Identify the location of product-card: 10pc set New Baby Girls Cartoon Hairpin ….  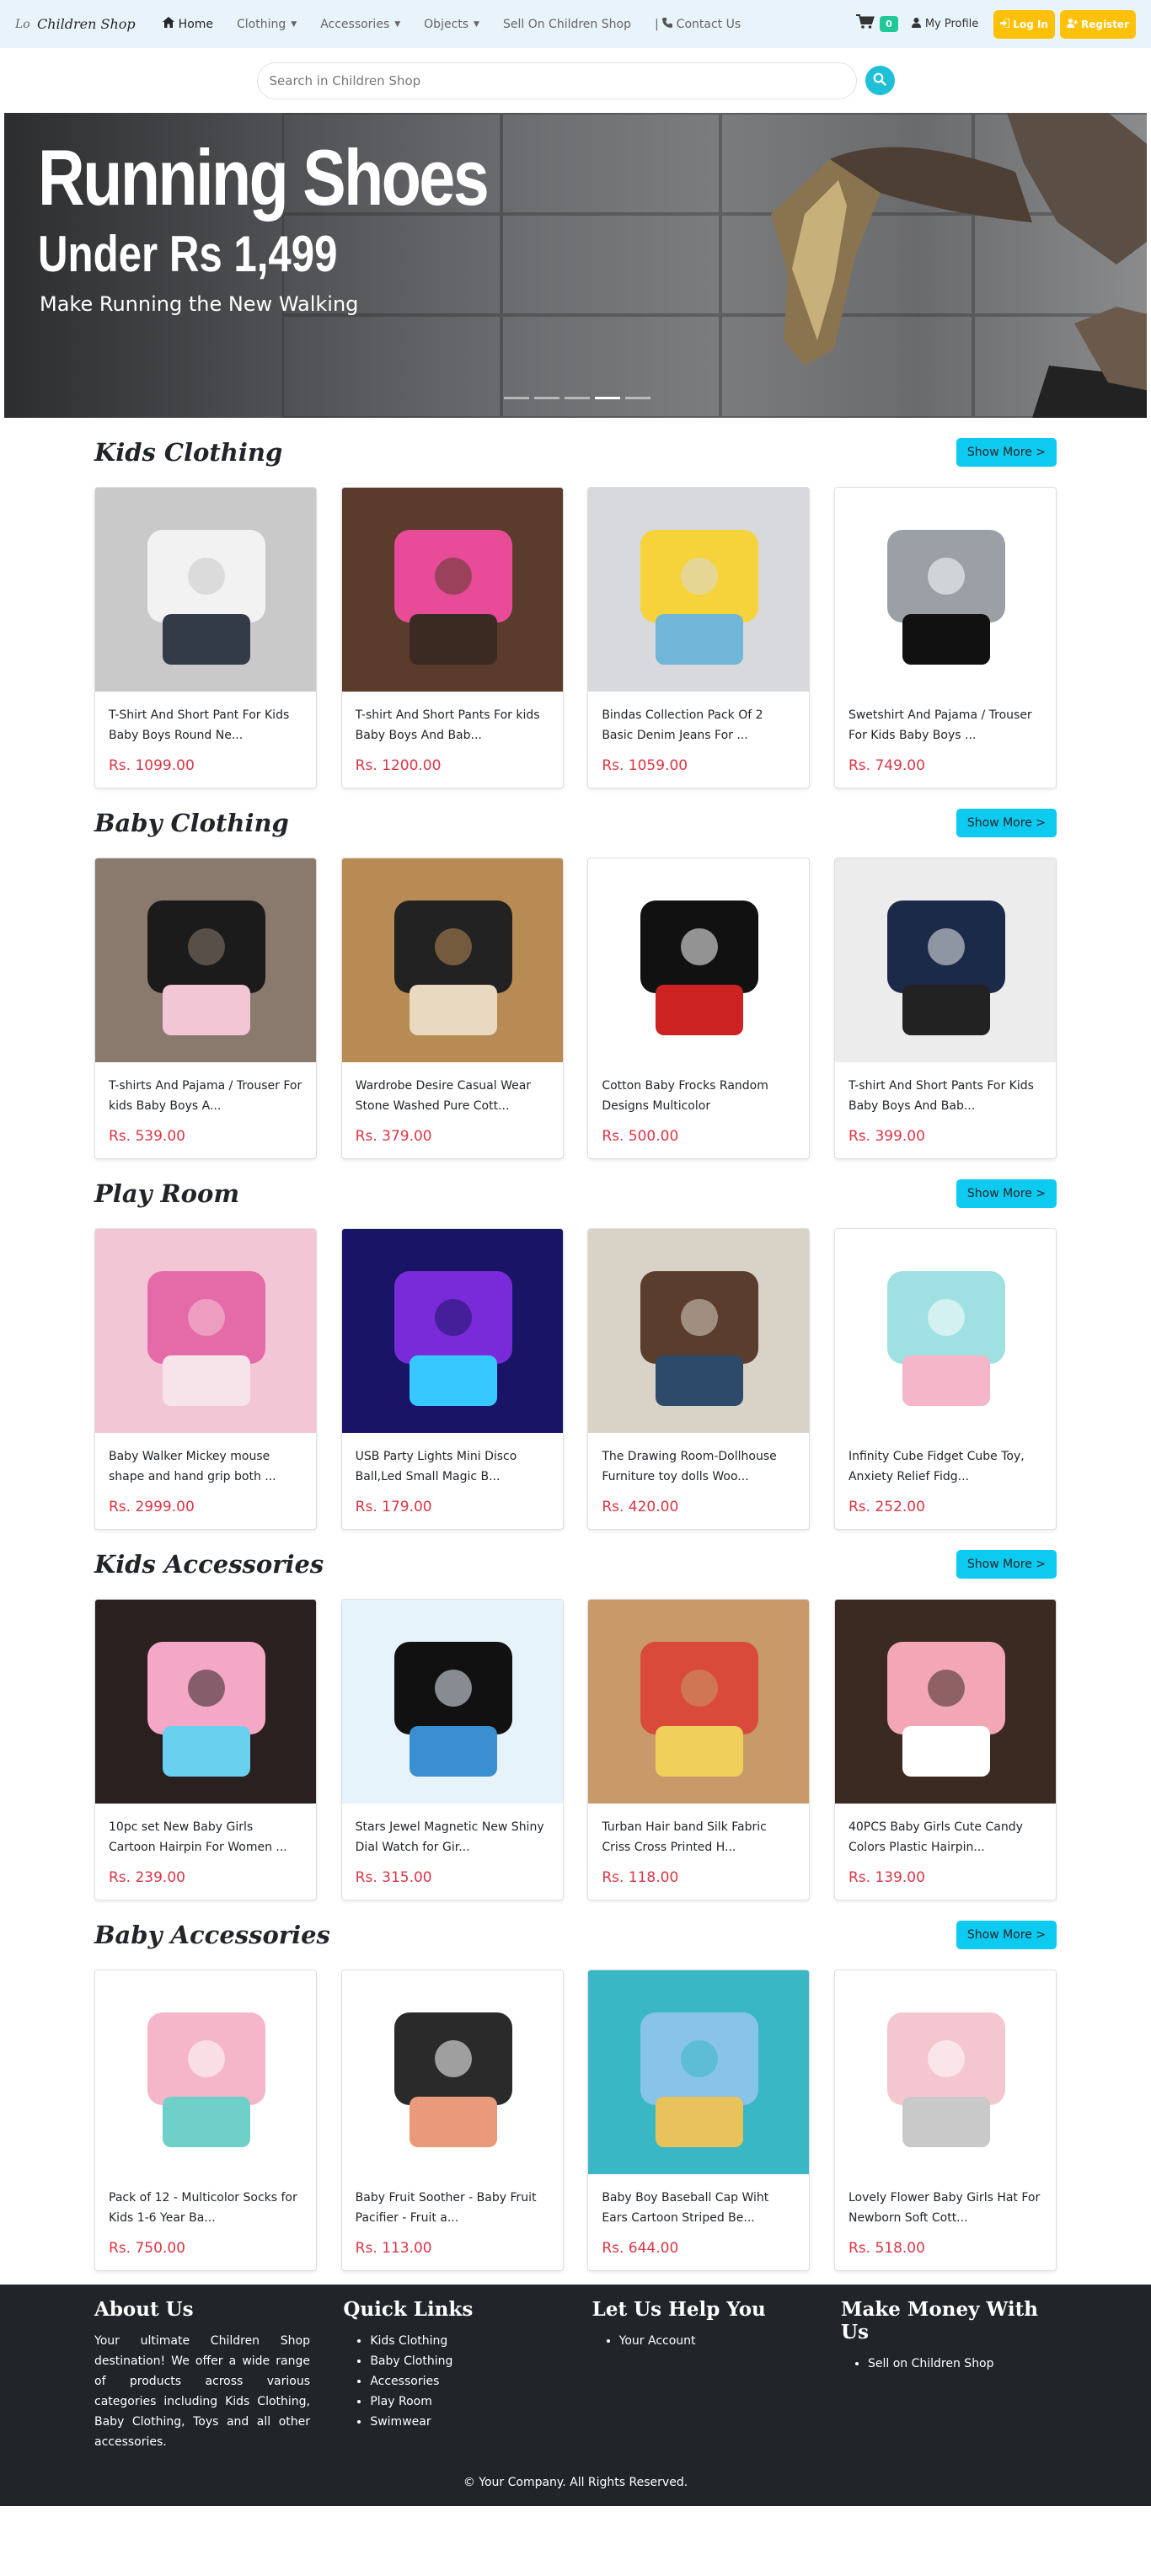
(205, 1749).